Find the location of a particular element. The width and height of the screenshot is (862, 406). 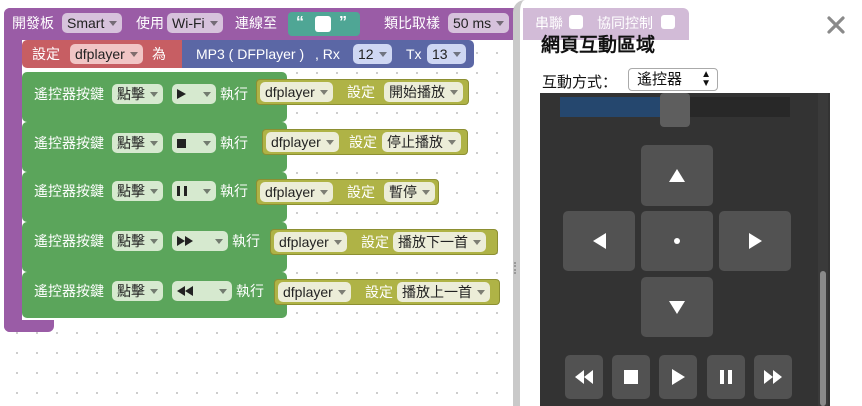

quote-close: ” is located at coordinates (343, 22).